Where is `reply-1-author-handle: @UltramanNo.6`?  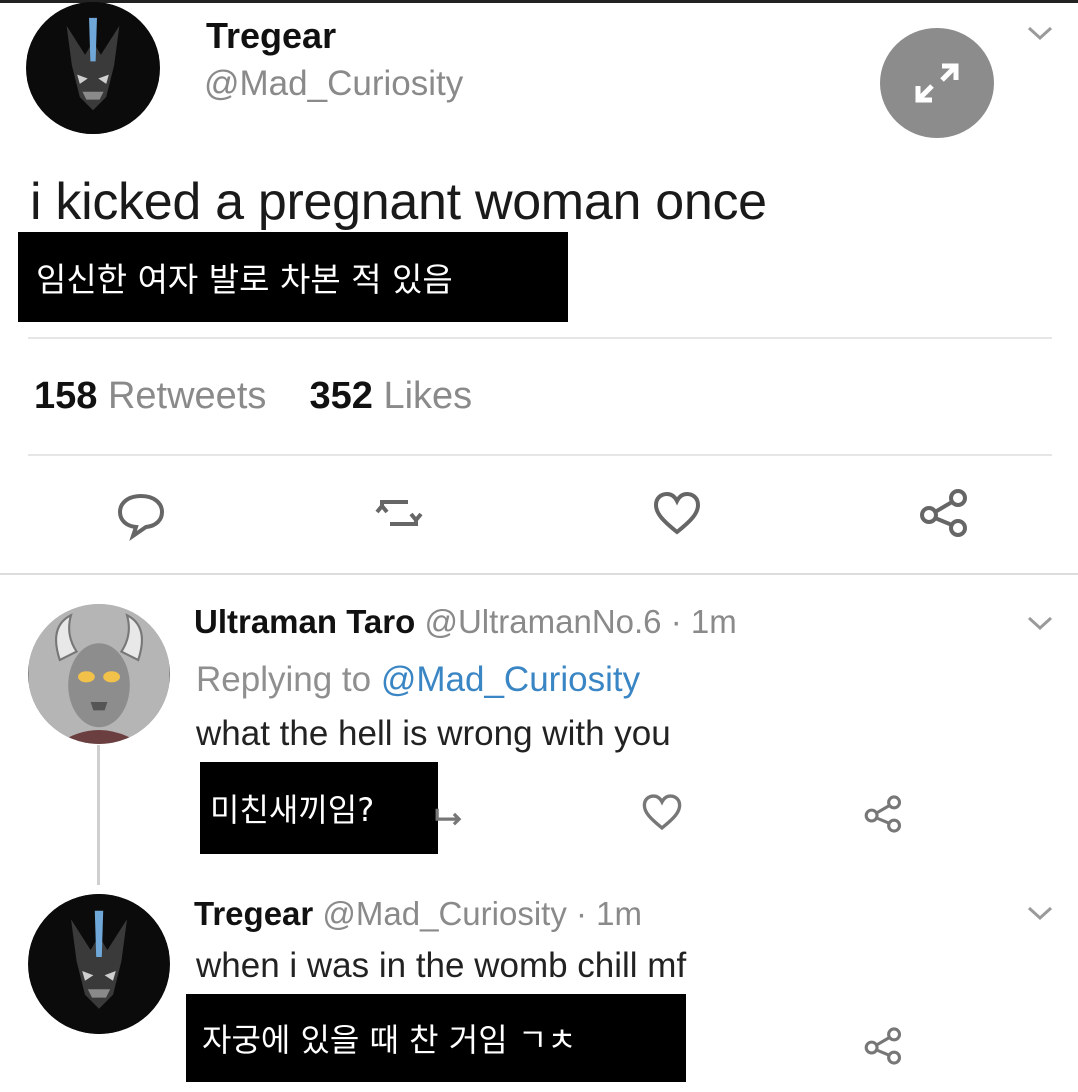 reply-1-author-handle: @UltramanNo.6 is located at coordinates (542, 621).